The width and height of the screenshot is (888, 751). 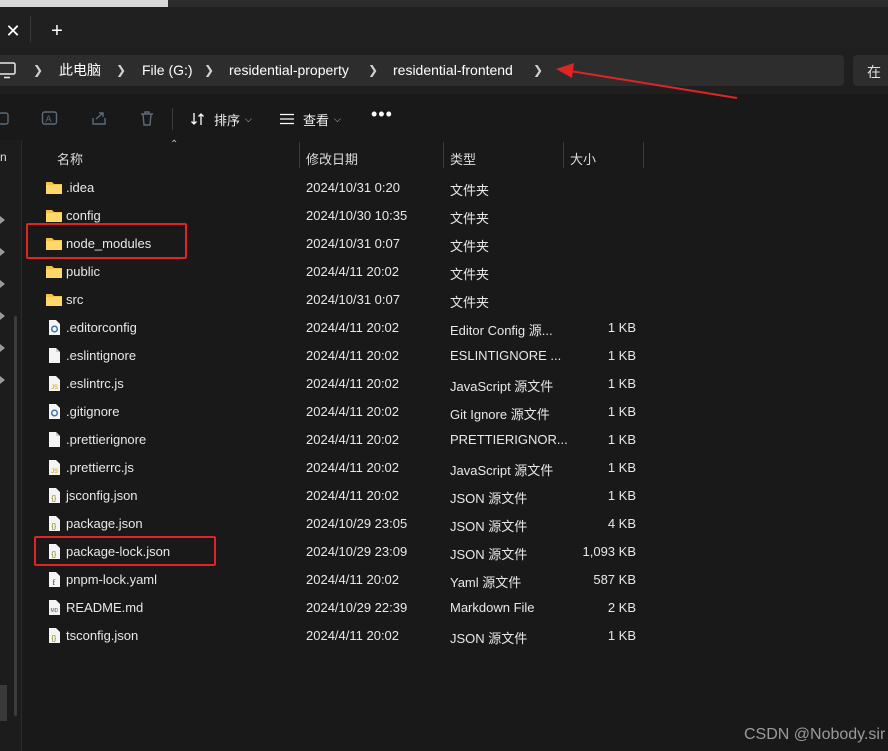 I want to click on rename-icon: A, so click(x=50, y=118).